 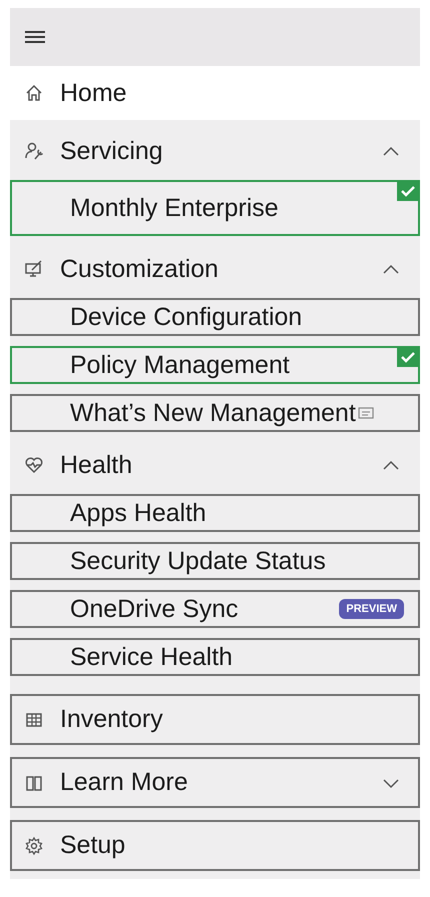 I want to click on preview-badge: PREVIEW, so click(x=371, y=609).